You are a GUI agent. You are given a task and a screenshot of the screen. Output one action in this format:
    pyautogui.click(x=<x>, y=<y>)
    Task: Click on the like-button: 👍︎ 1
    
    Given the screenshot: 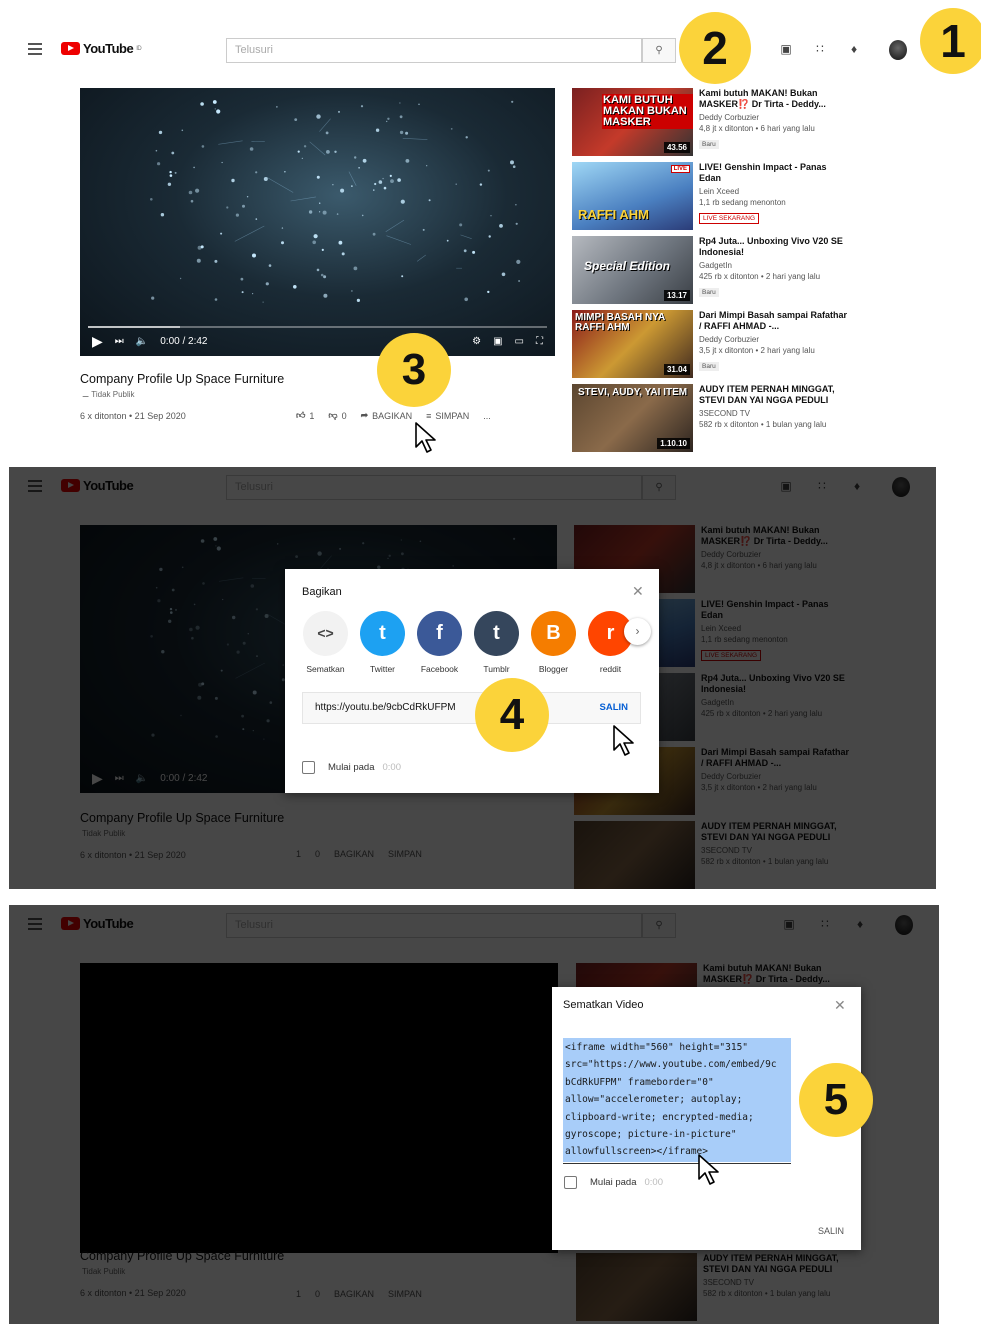 What is the action you would take?
    pyautogui.click(x=305, y=415)
    